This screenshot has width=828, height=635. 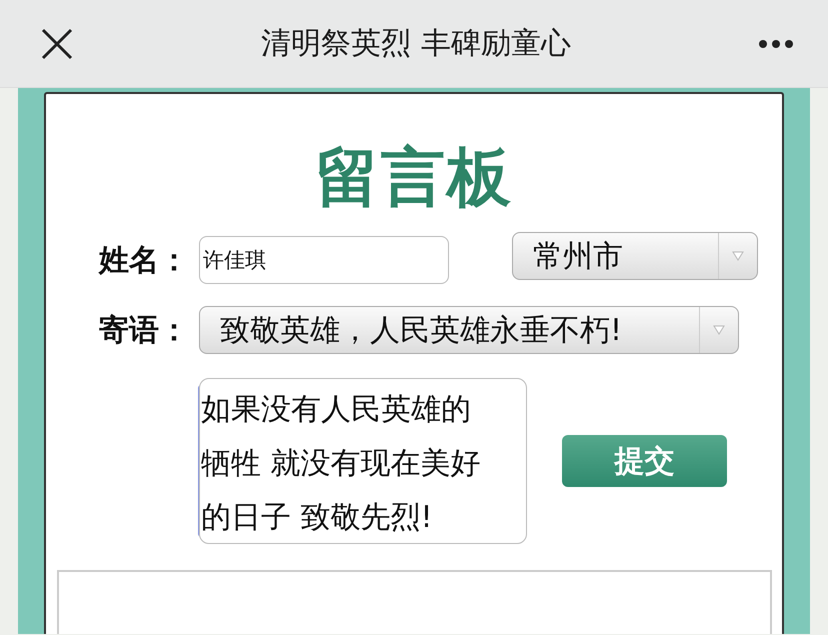 I want to click on close-icon, so click(x=57, y=43).